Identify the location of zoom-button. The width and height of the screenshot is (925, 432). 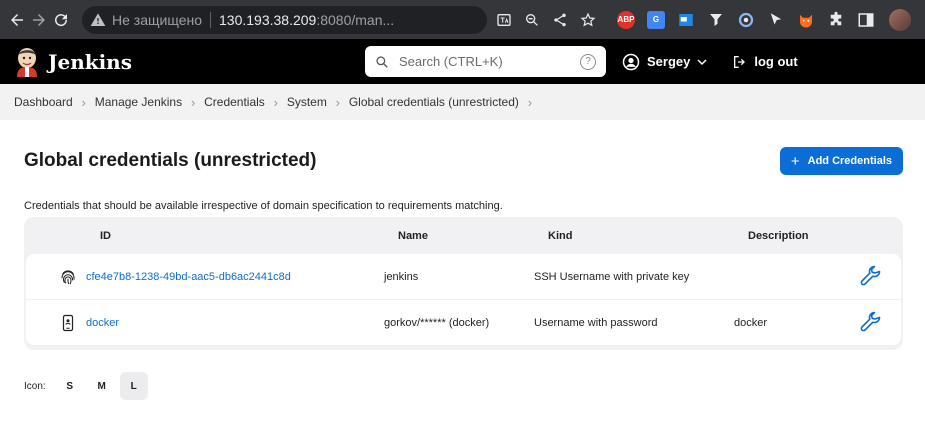
(532, 20).